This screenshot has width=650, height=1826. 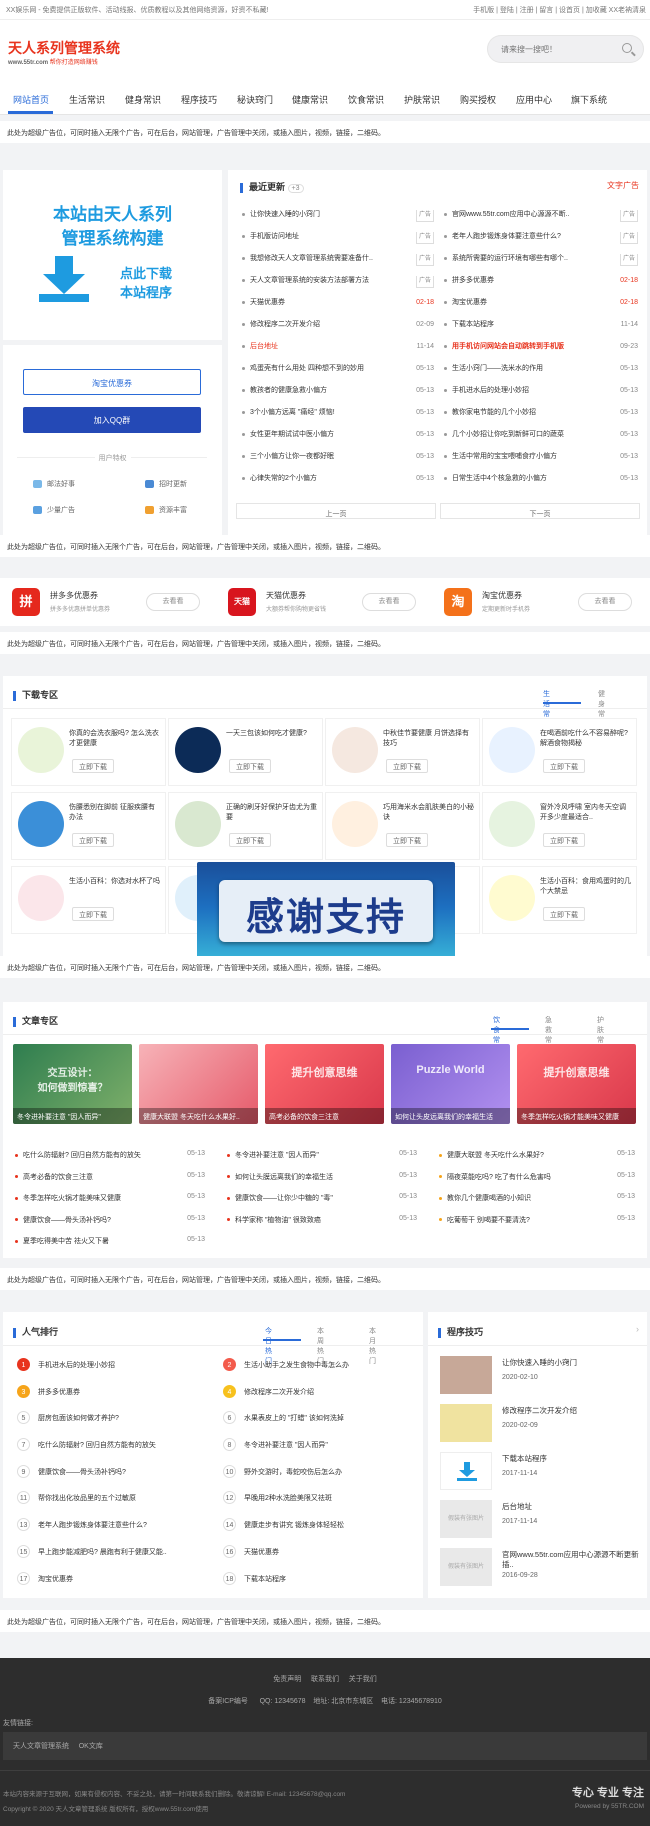 I want to click on ranking-item: 5 厨房包面该如何做才养护?, so click(x=112, y=1424).